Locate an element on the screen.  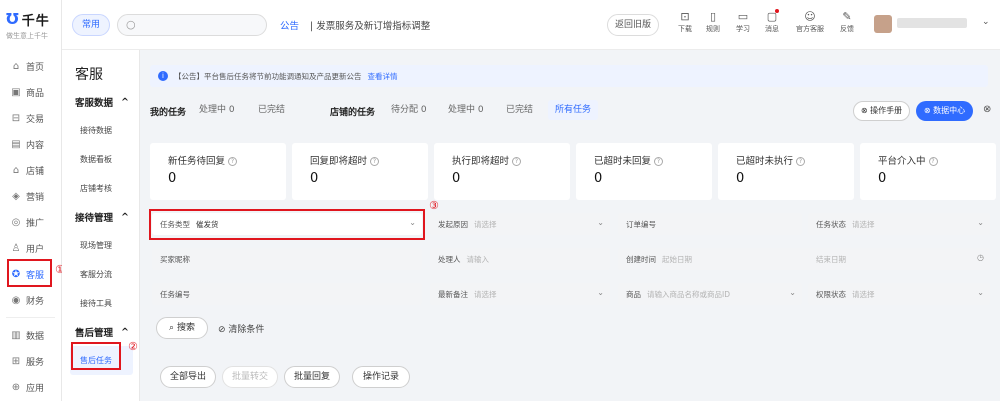
promotion-icon: ◎ is located at coordinates (16, 222).